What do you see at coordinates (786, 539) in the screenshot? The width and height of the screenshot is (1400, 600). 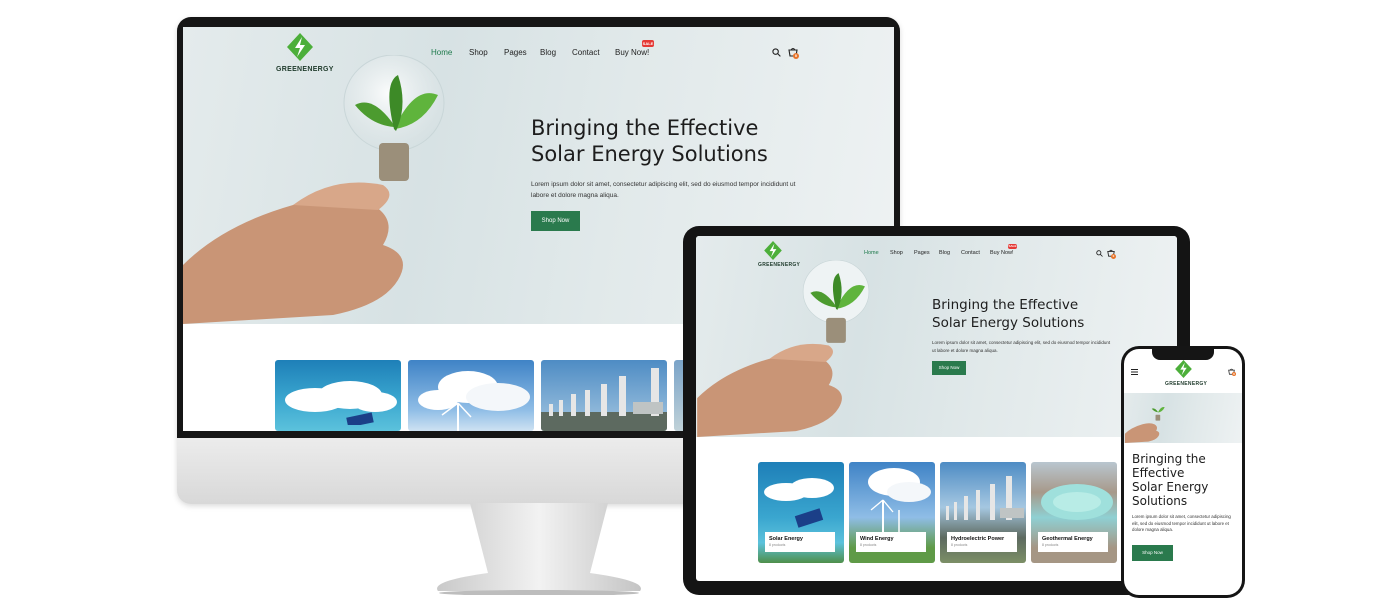 I see `category-title: Solar Energy` at bounding box center [786, 539].